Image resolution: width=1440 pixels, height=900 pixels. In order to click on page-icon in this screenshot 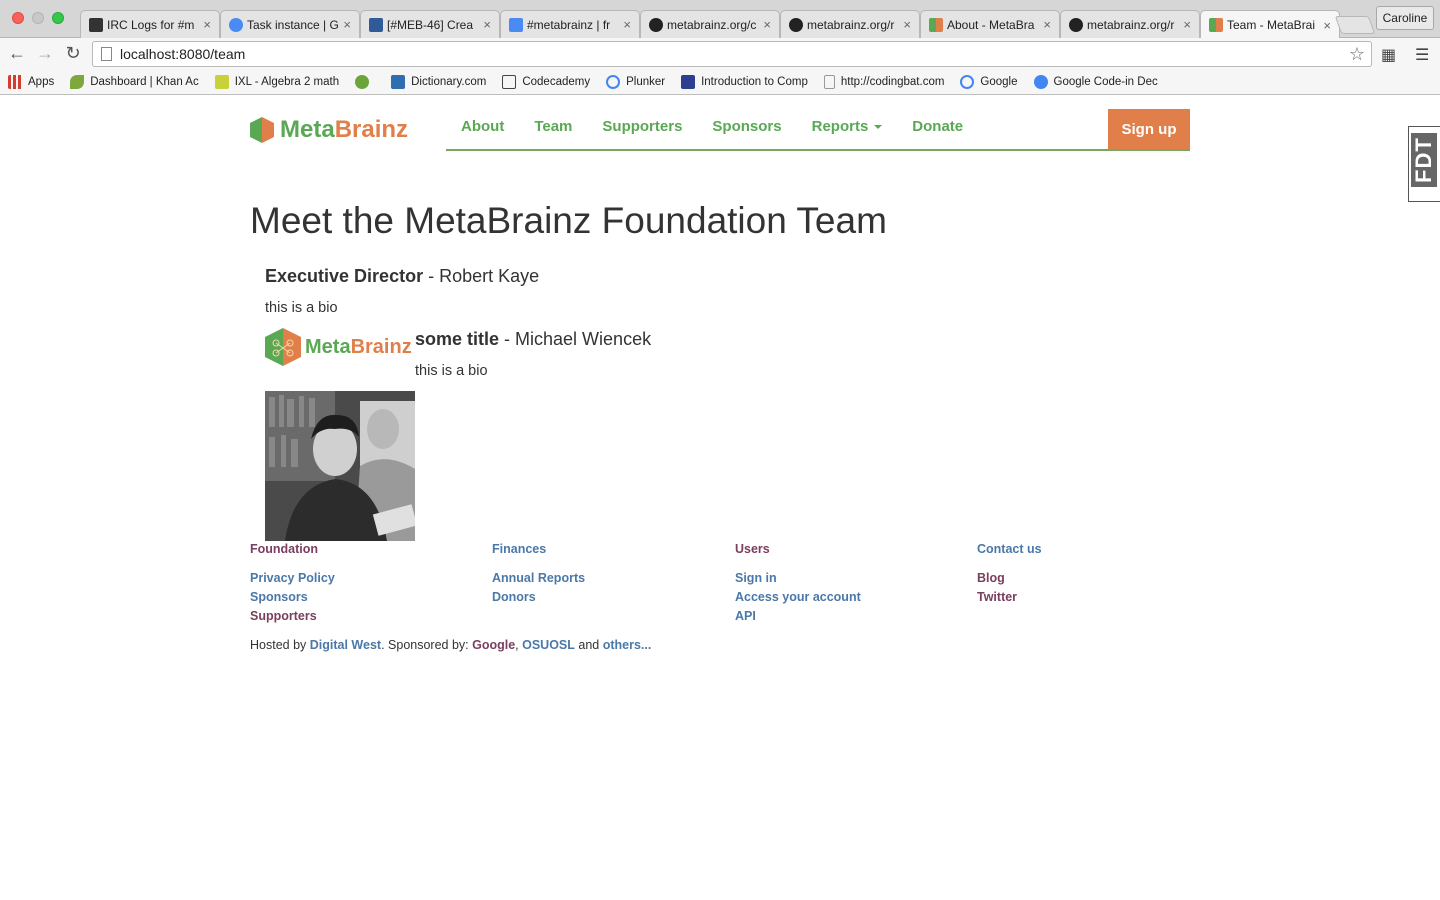, I will do `click(829, 82)`.